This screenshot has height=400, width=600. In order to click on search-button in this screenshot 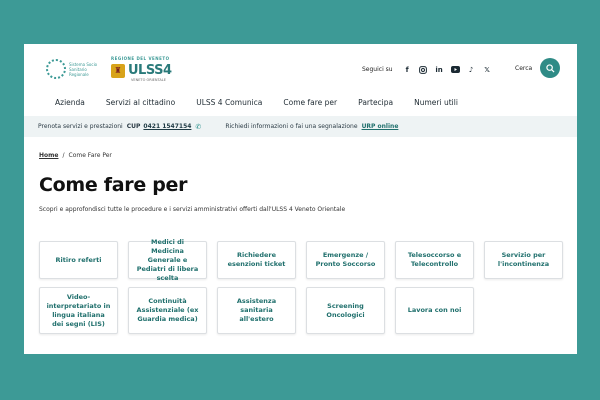, I will do `click(550, 68)`.